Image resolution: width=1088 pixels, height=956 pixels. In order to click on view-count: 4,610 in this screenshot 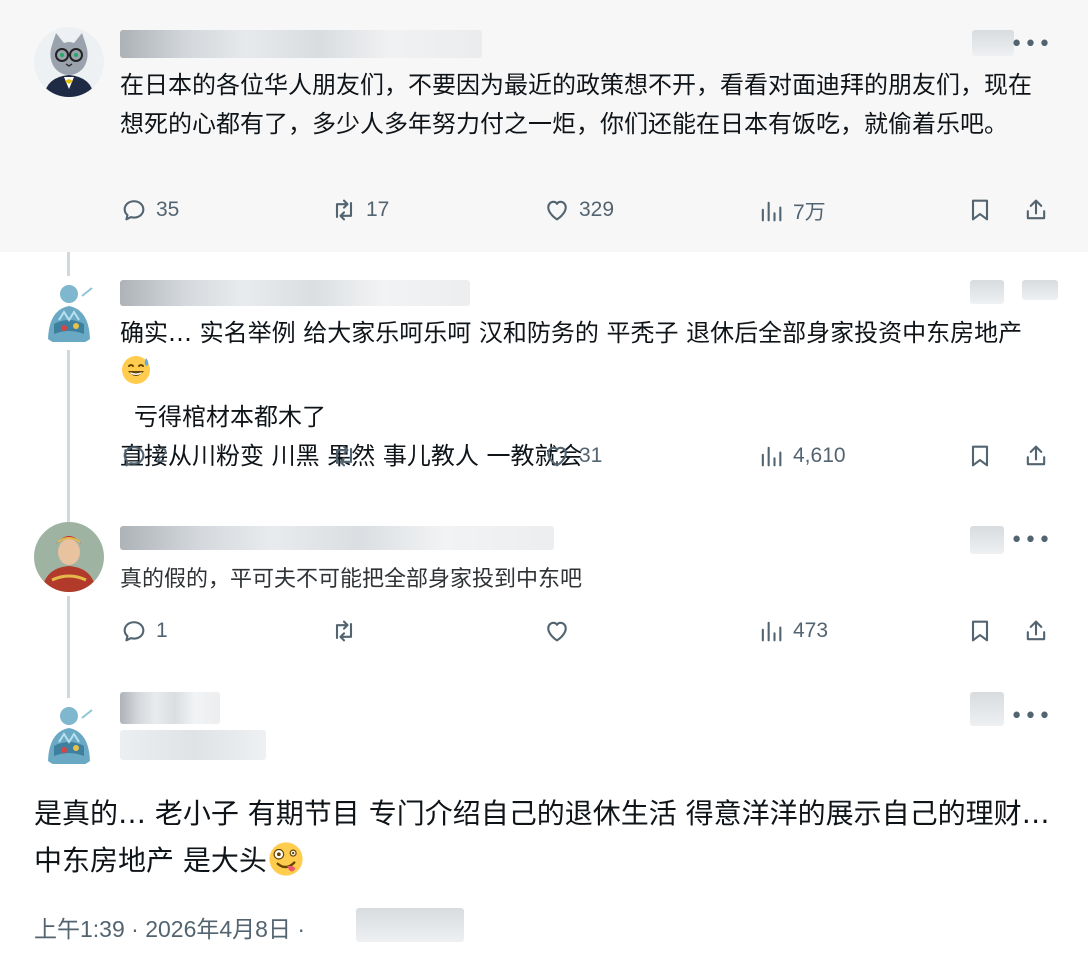, I will do `click(819, 455)`.